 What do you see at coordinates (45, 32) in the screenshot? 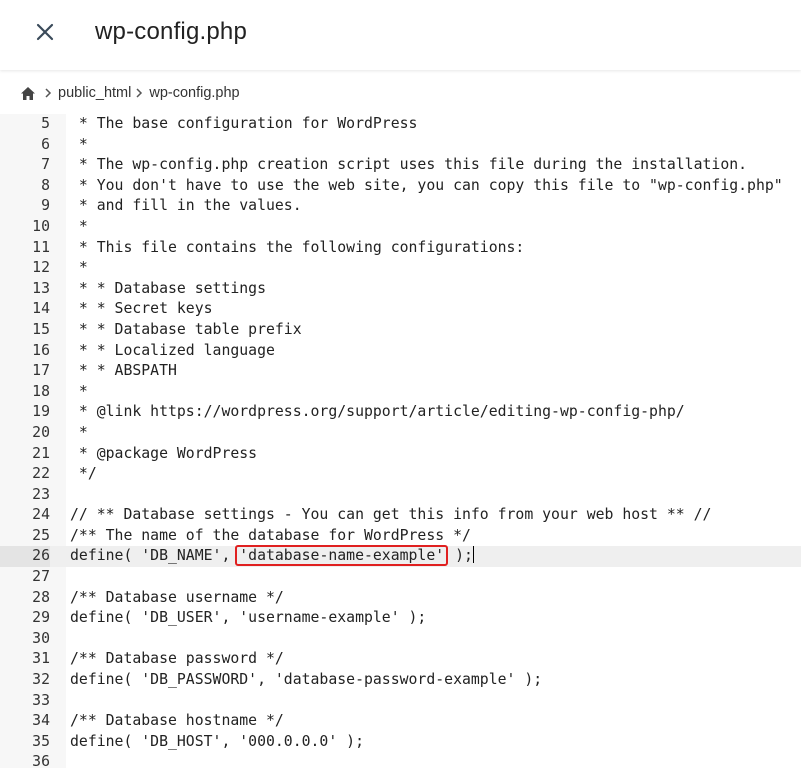
I see `close-icon` at bounding box center [45, 32].